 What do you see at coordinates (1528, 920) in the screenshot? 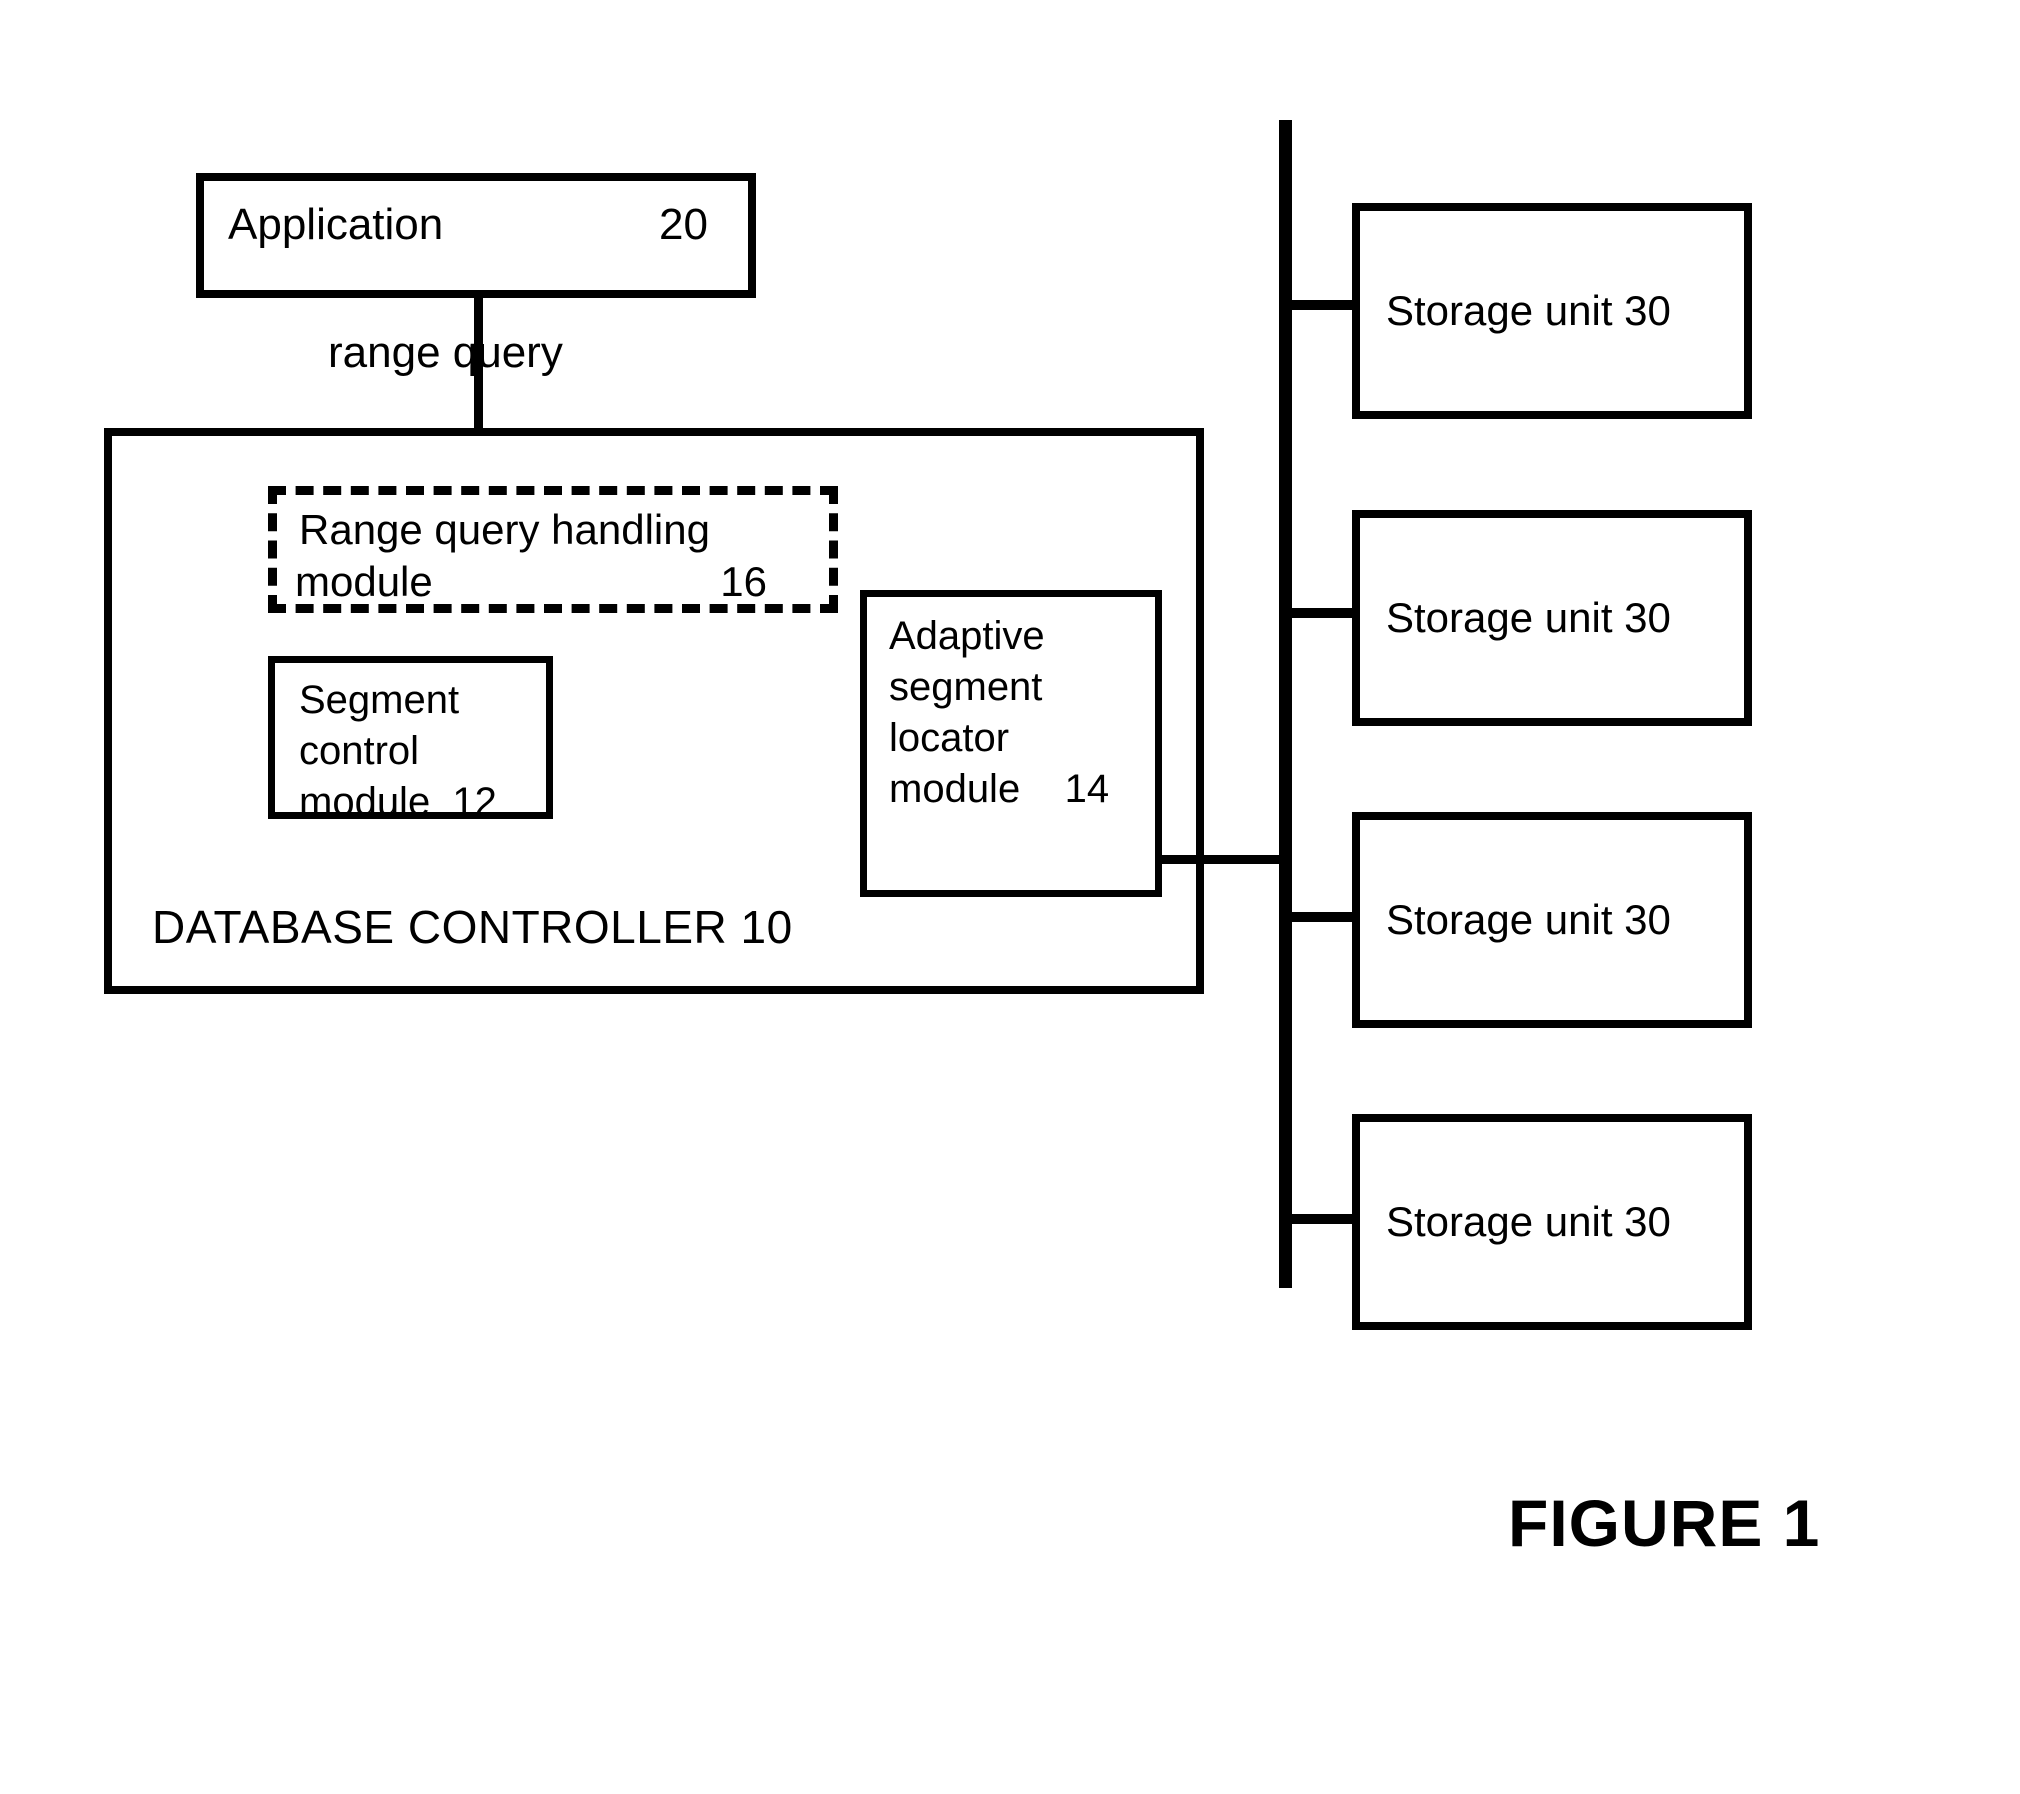
I see `storage-unit-label-3: Storage unit 30` at bounding box center [1528, 920].